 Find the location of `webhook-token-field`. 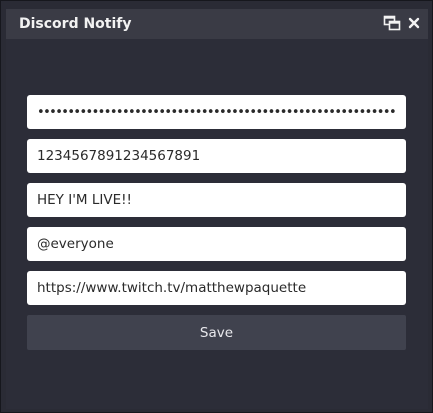

webhook-token-field is located at coordinates (216, 112).